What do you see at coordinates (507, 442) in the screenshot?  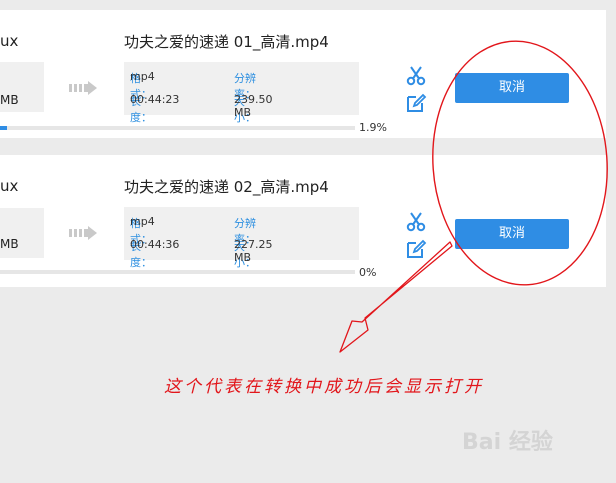 I see `baidu-jingyan-watermark: Bai 经验` at bounding box center [507, 442].